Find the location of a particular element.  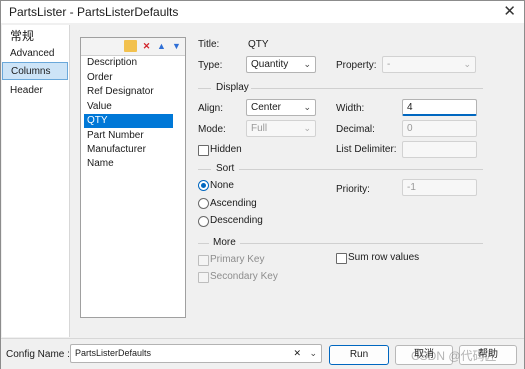

sort-none-label: None is located at coordinates (222, 185).